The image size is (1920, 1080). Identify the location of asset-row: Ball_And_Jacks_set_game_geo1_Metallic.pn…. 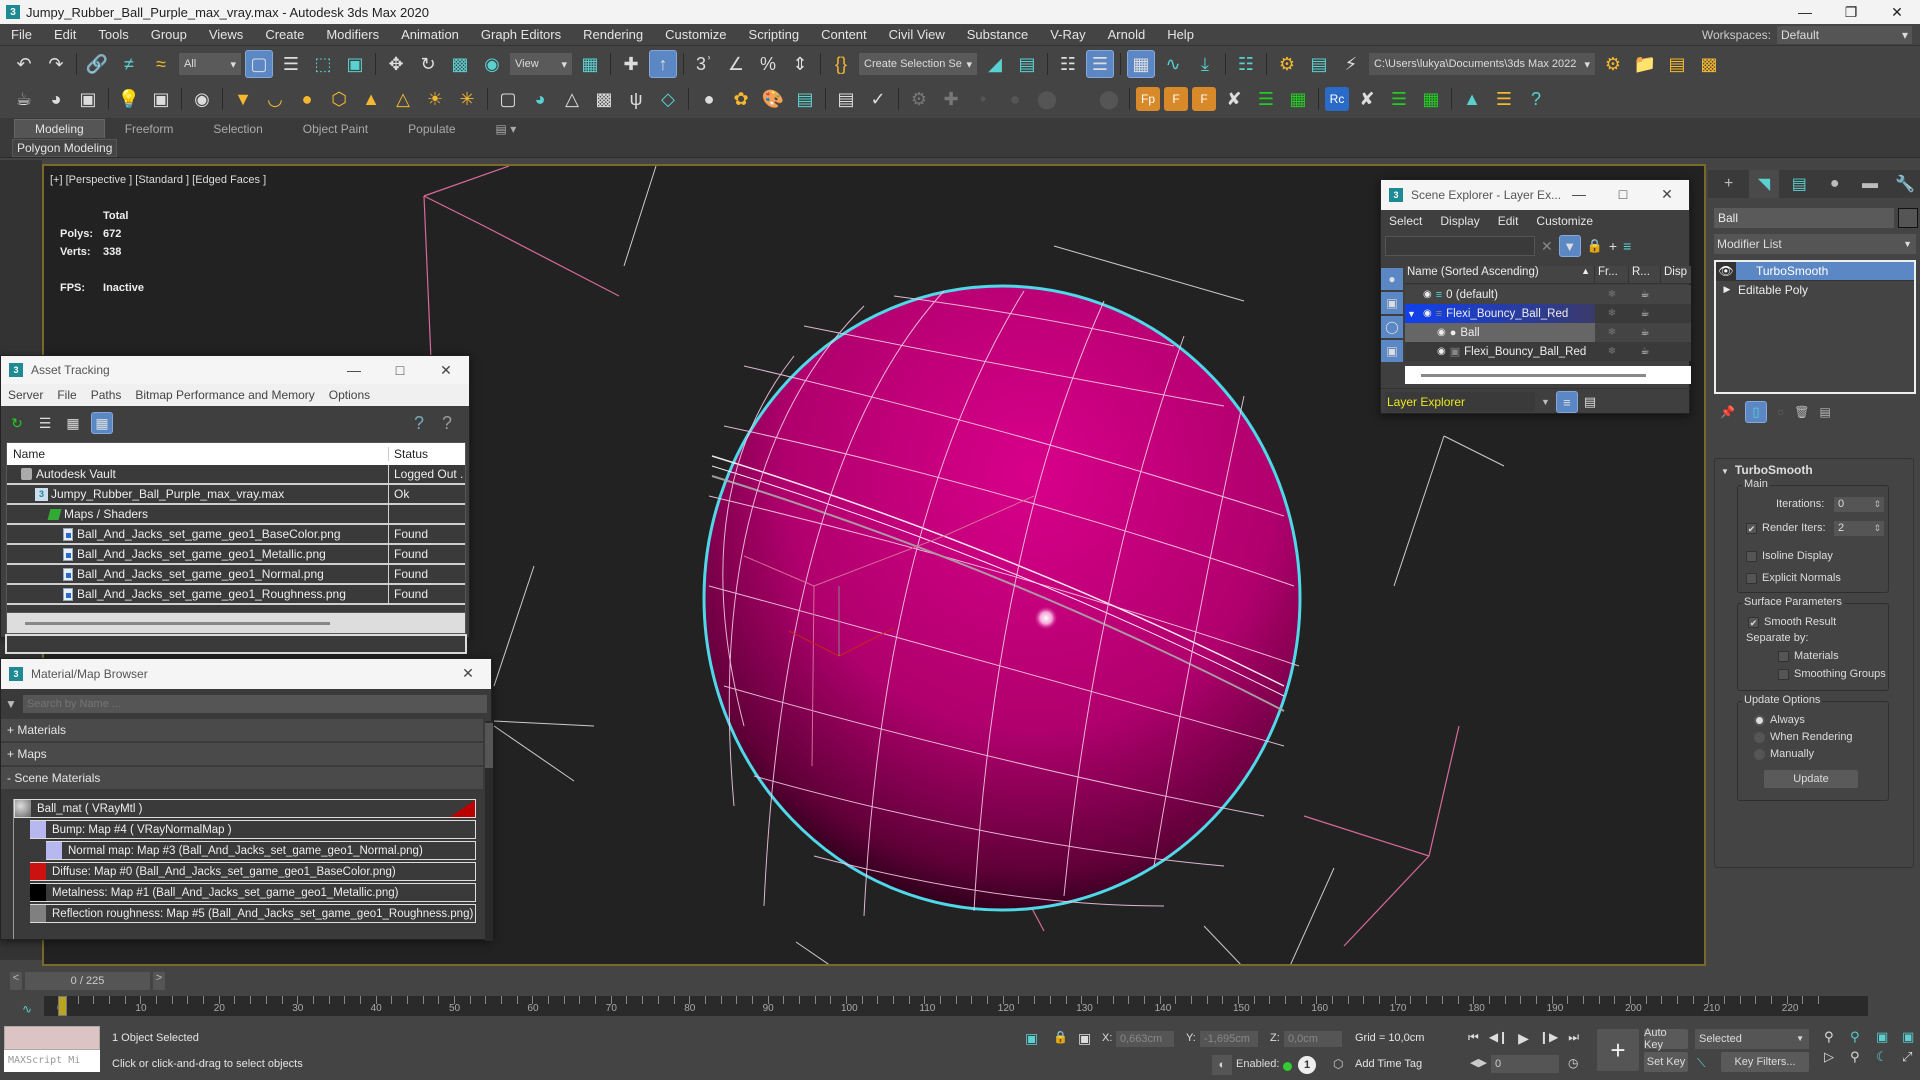
(236, 555).